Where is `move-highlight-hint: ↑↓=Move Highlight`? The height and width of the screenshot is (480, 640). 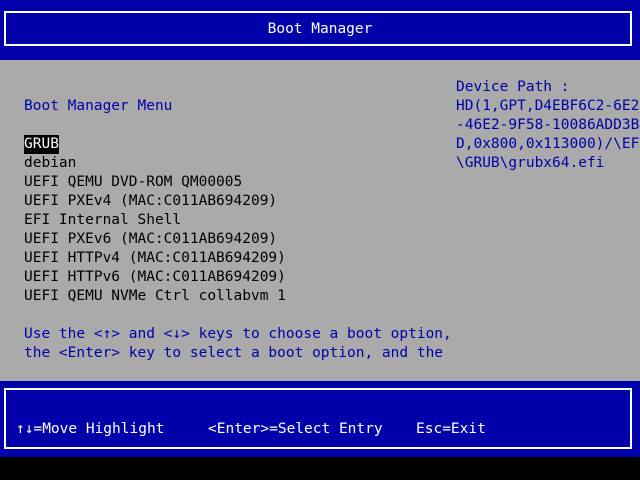
move-highlight-hint: ↑↓=Move Highlight is located at coordinates (90, 429).